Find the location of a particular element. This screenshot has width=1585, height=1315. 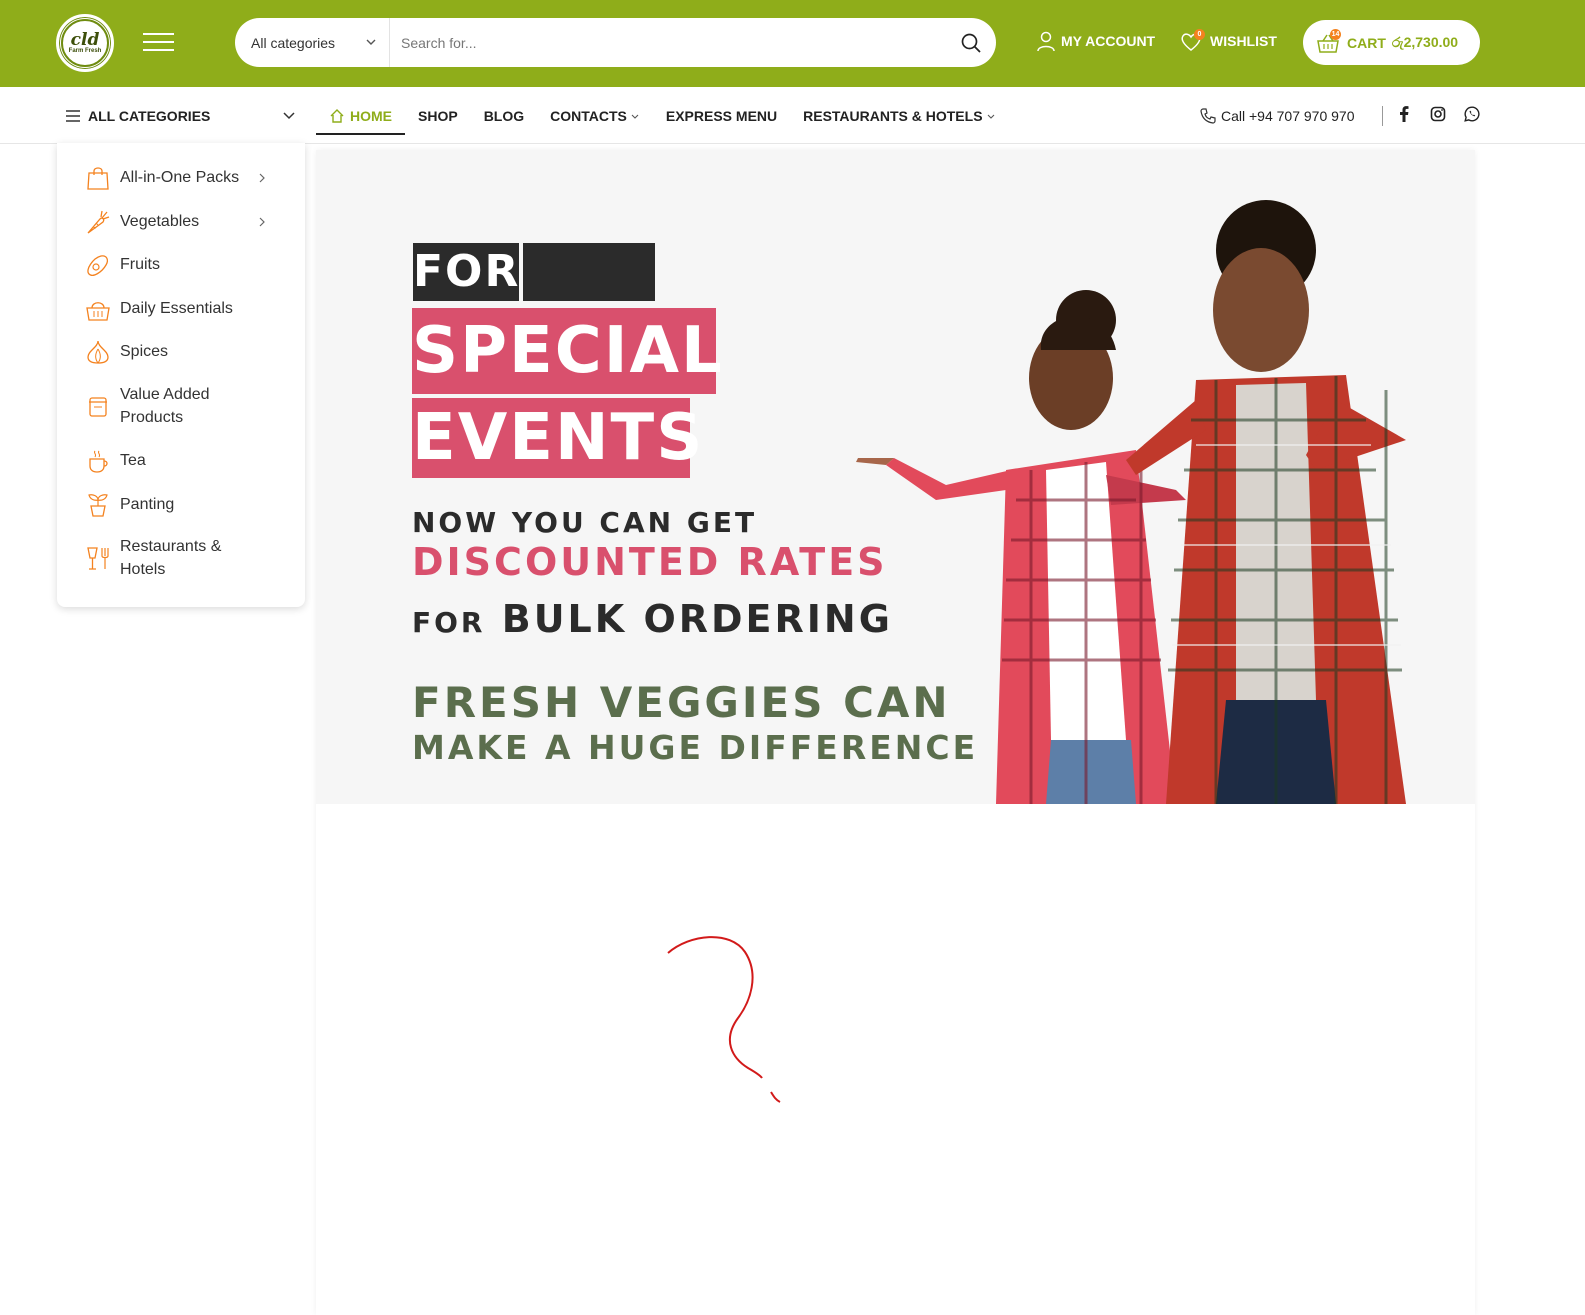

nav-express-menu: EXPRESS MENU is located at coordinates (721, 115).